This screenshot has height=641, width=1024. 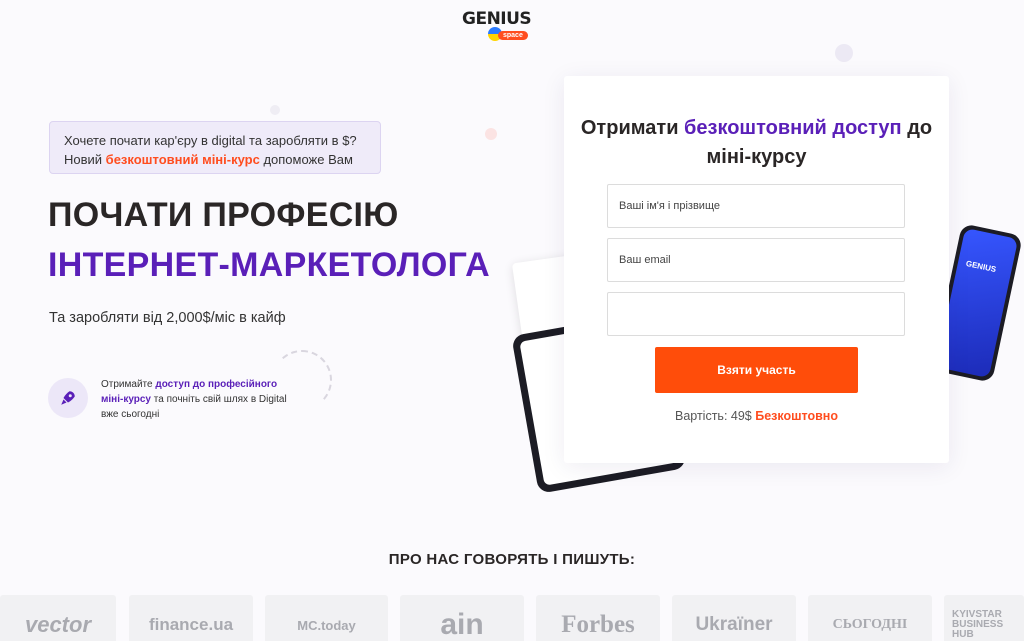 I want to click on logo: GENIUS space, so click(x=500, y=26).